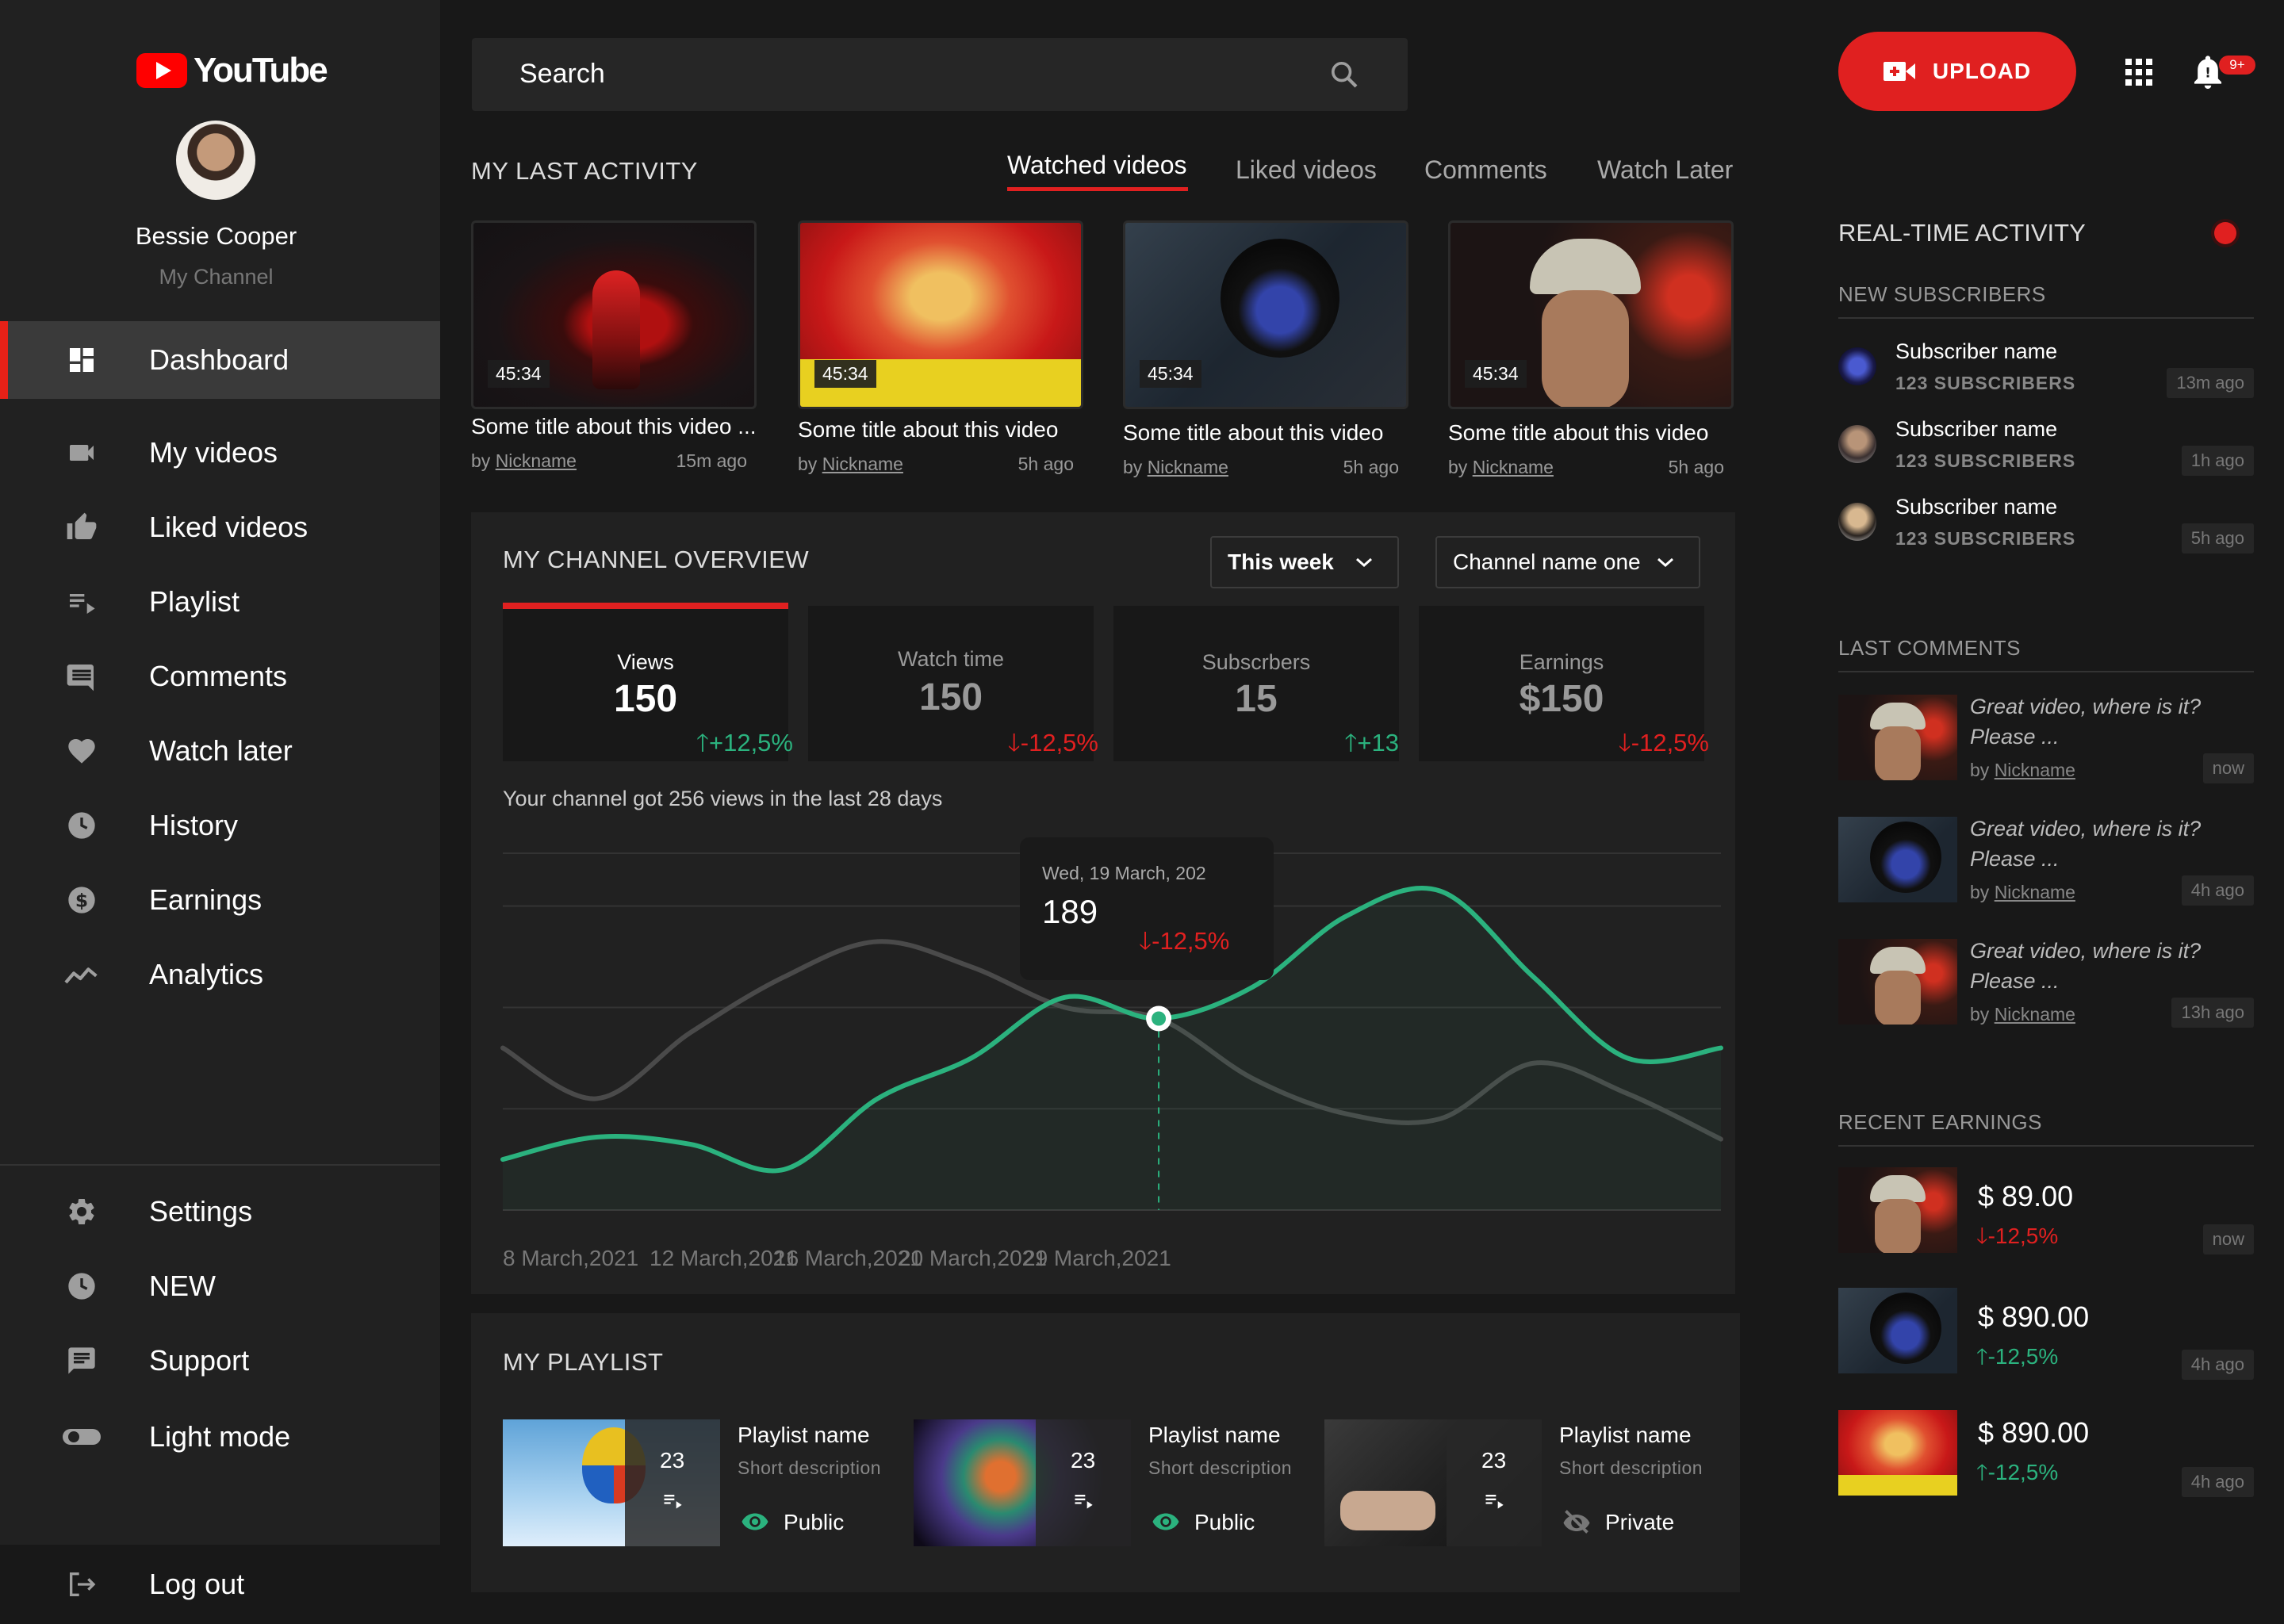 This screenshot has height=1624, width=2284. What do you see at coordinates (1665, 170) in the screenshot?
I see `tab-watch-later: Watch Later` at bounding box center [1665, 170].